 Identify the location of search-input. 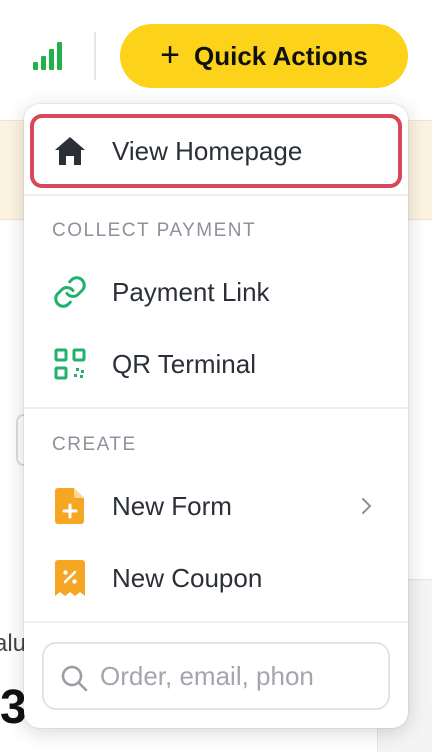
(242, 676).